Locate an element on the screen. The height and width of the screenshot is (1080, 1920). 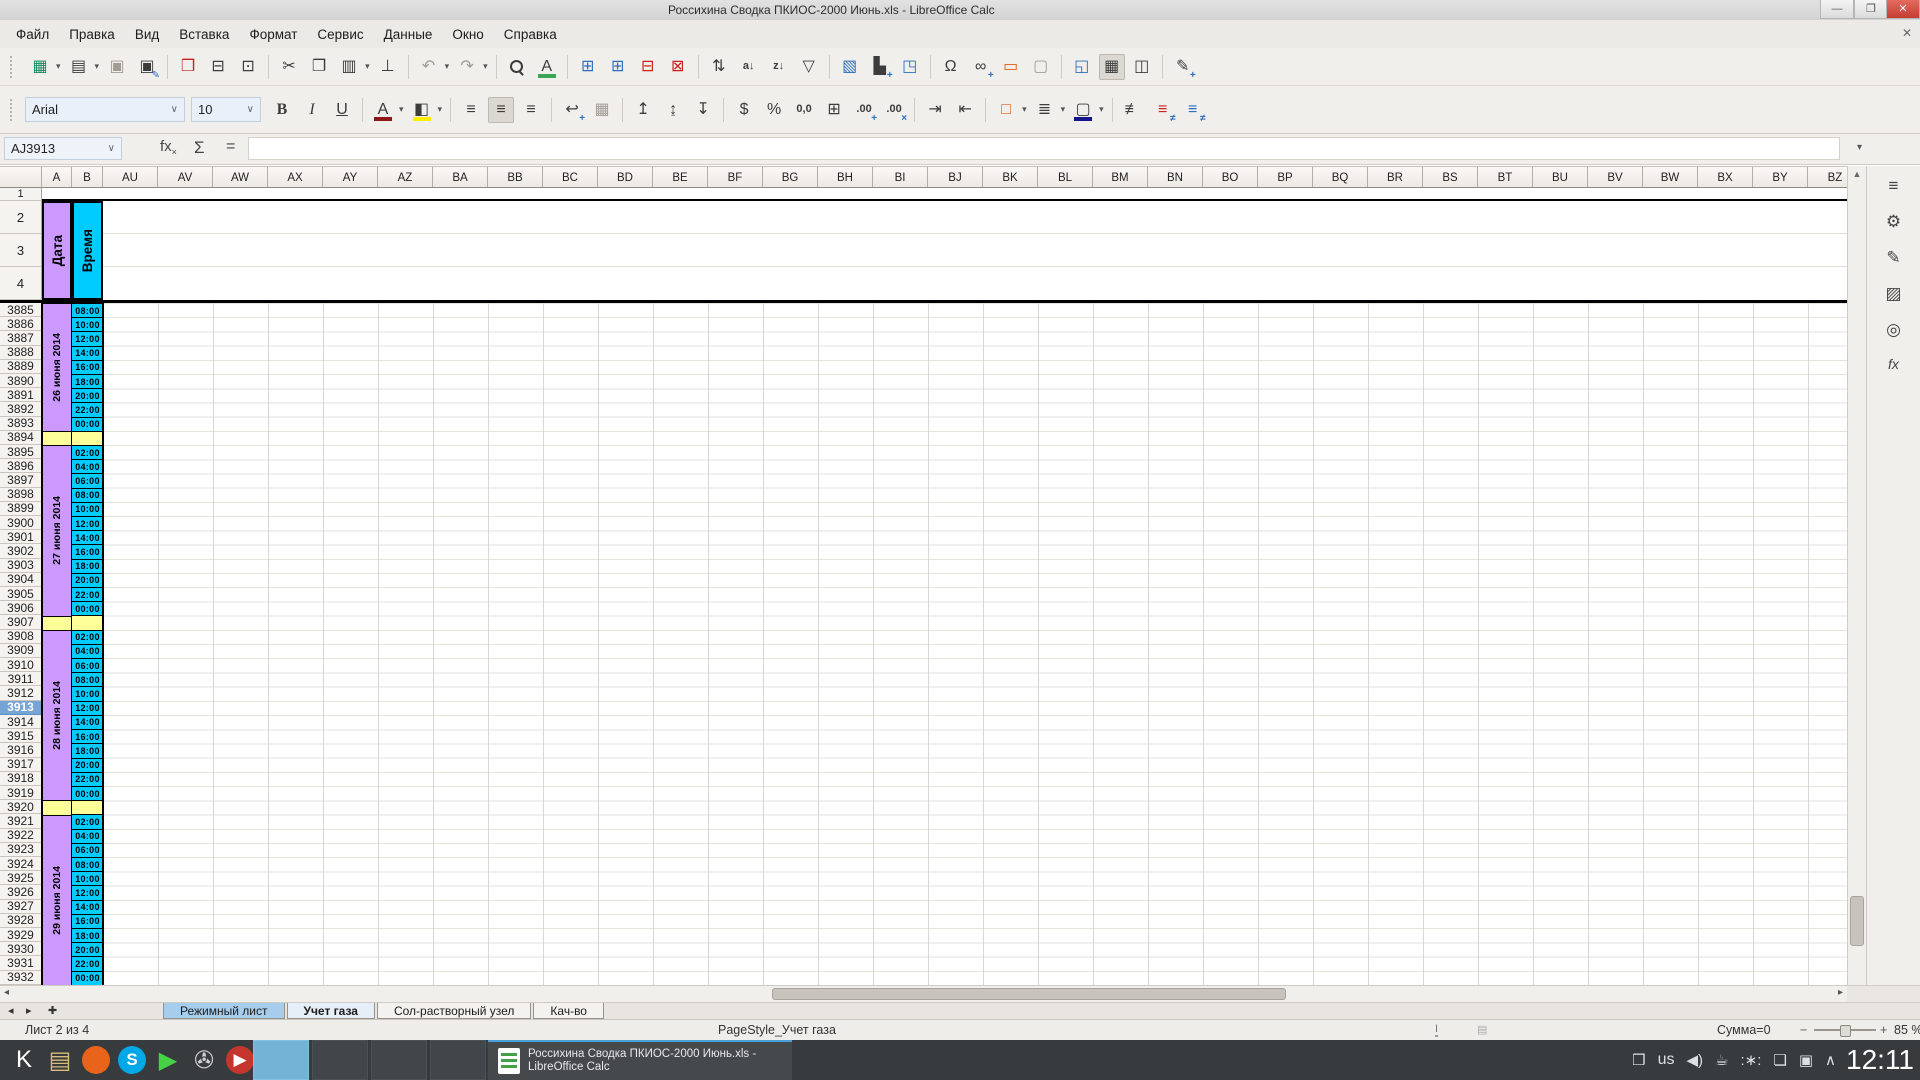
column-header-AY: AY is located at coordinates (350, 177).